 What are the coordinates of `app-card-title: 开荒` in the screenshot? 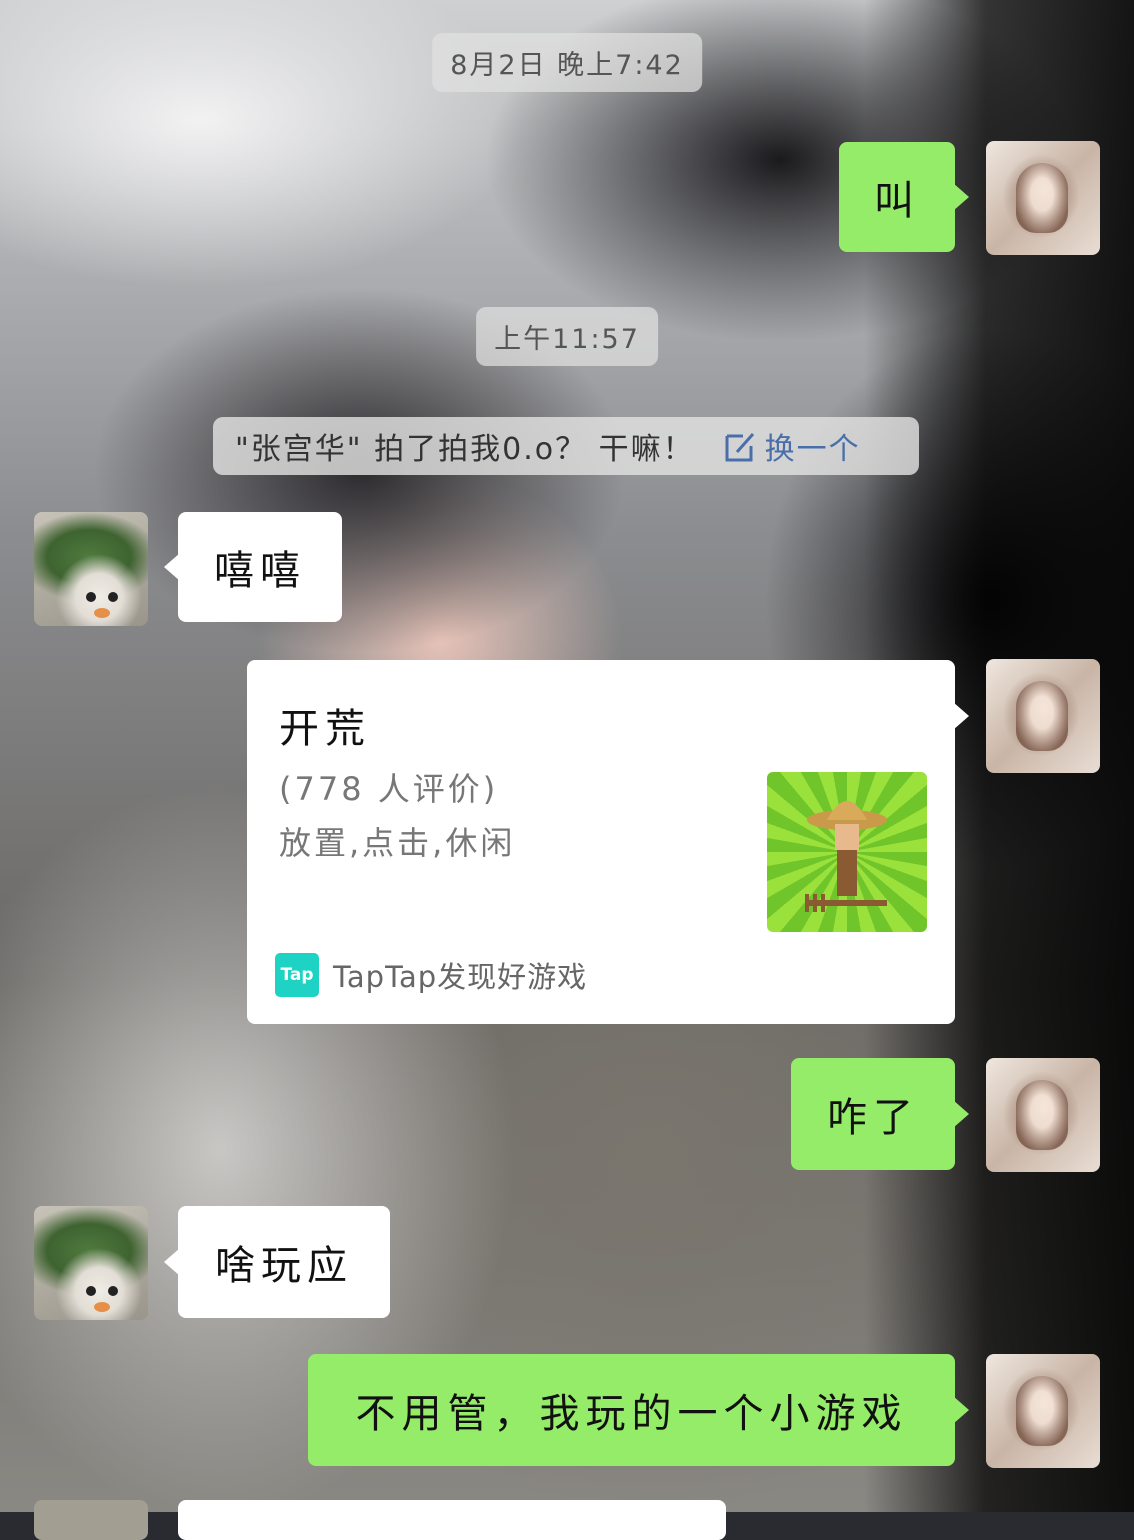 It's located at (325, 729).